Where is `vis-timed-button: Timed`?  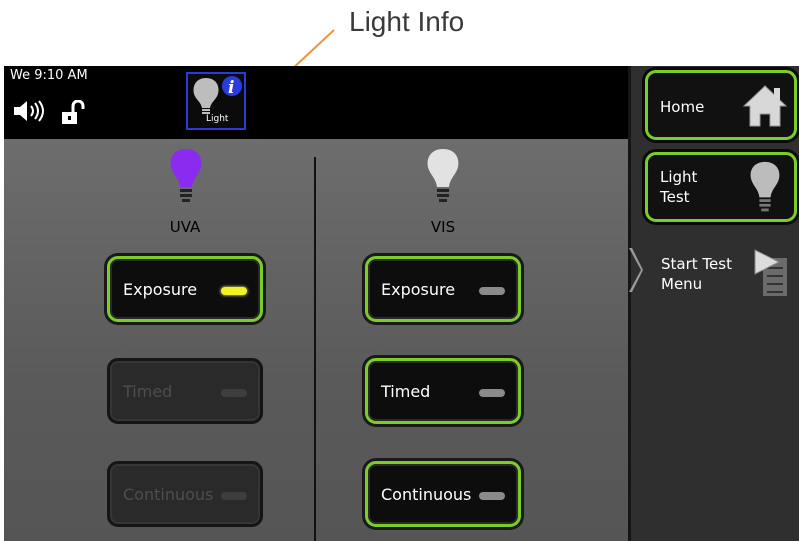 vis-timed-button: Timed is located at coordinates (443, 391).